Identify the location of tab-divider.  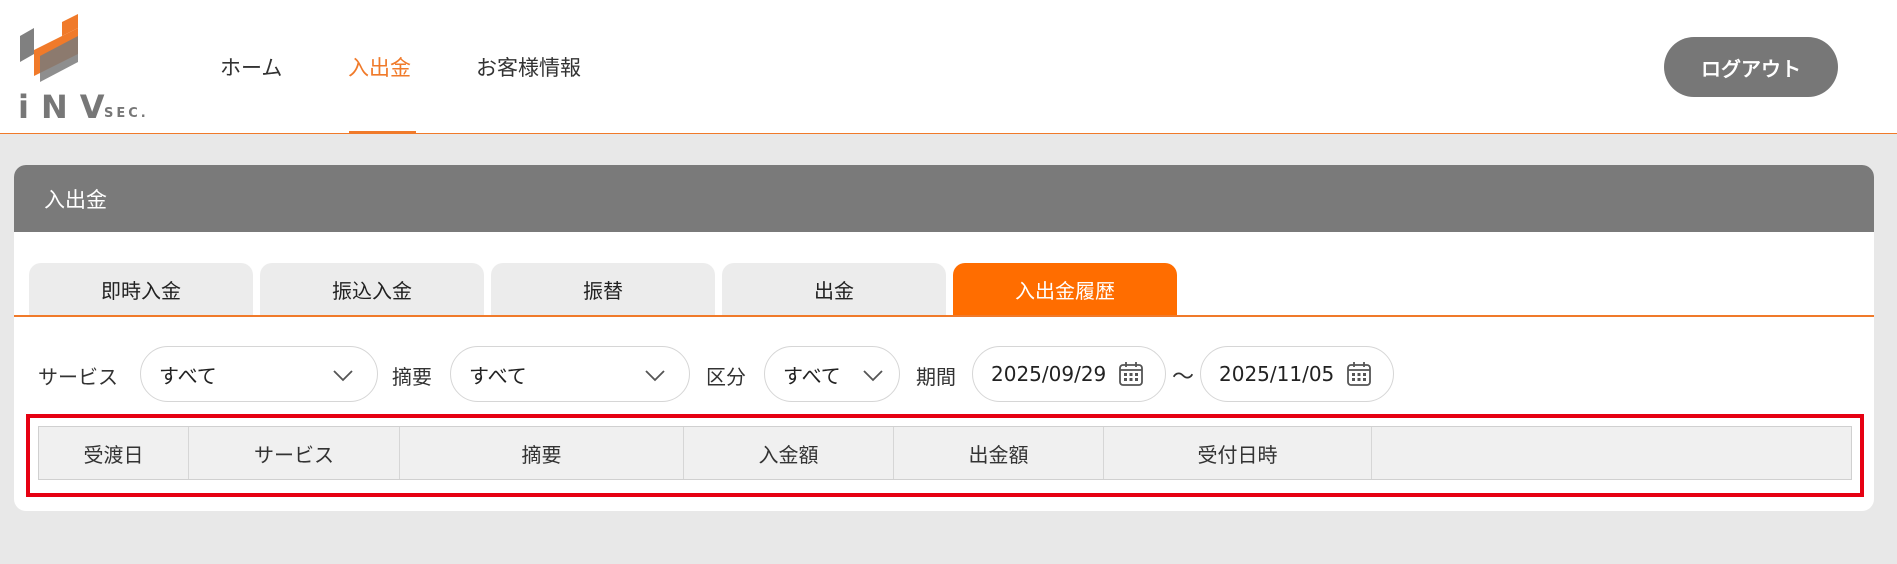
(944, 316).